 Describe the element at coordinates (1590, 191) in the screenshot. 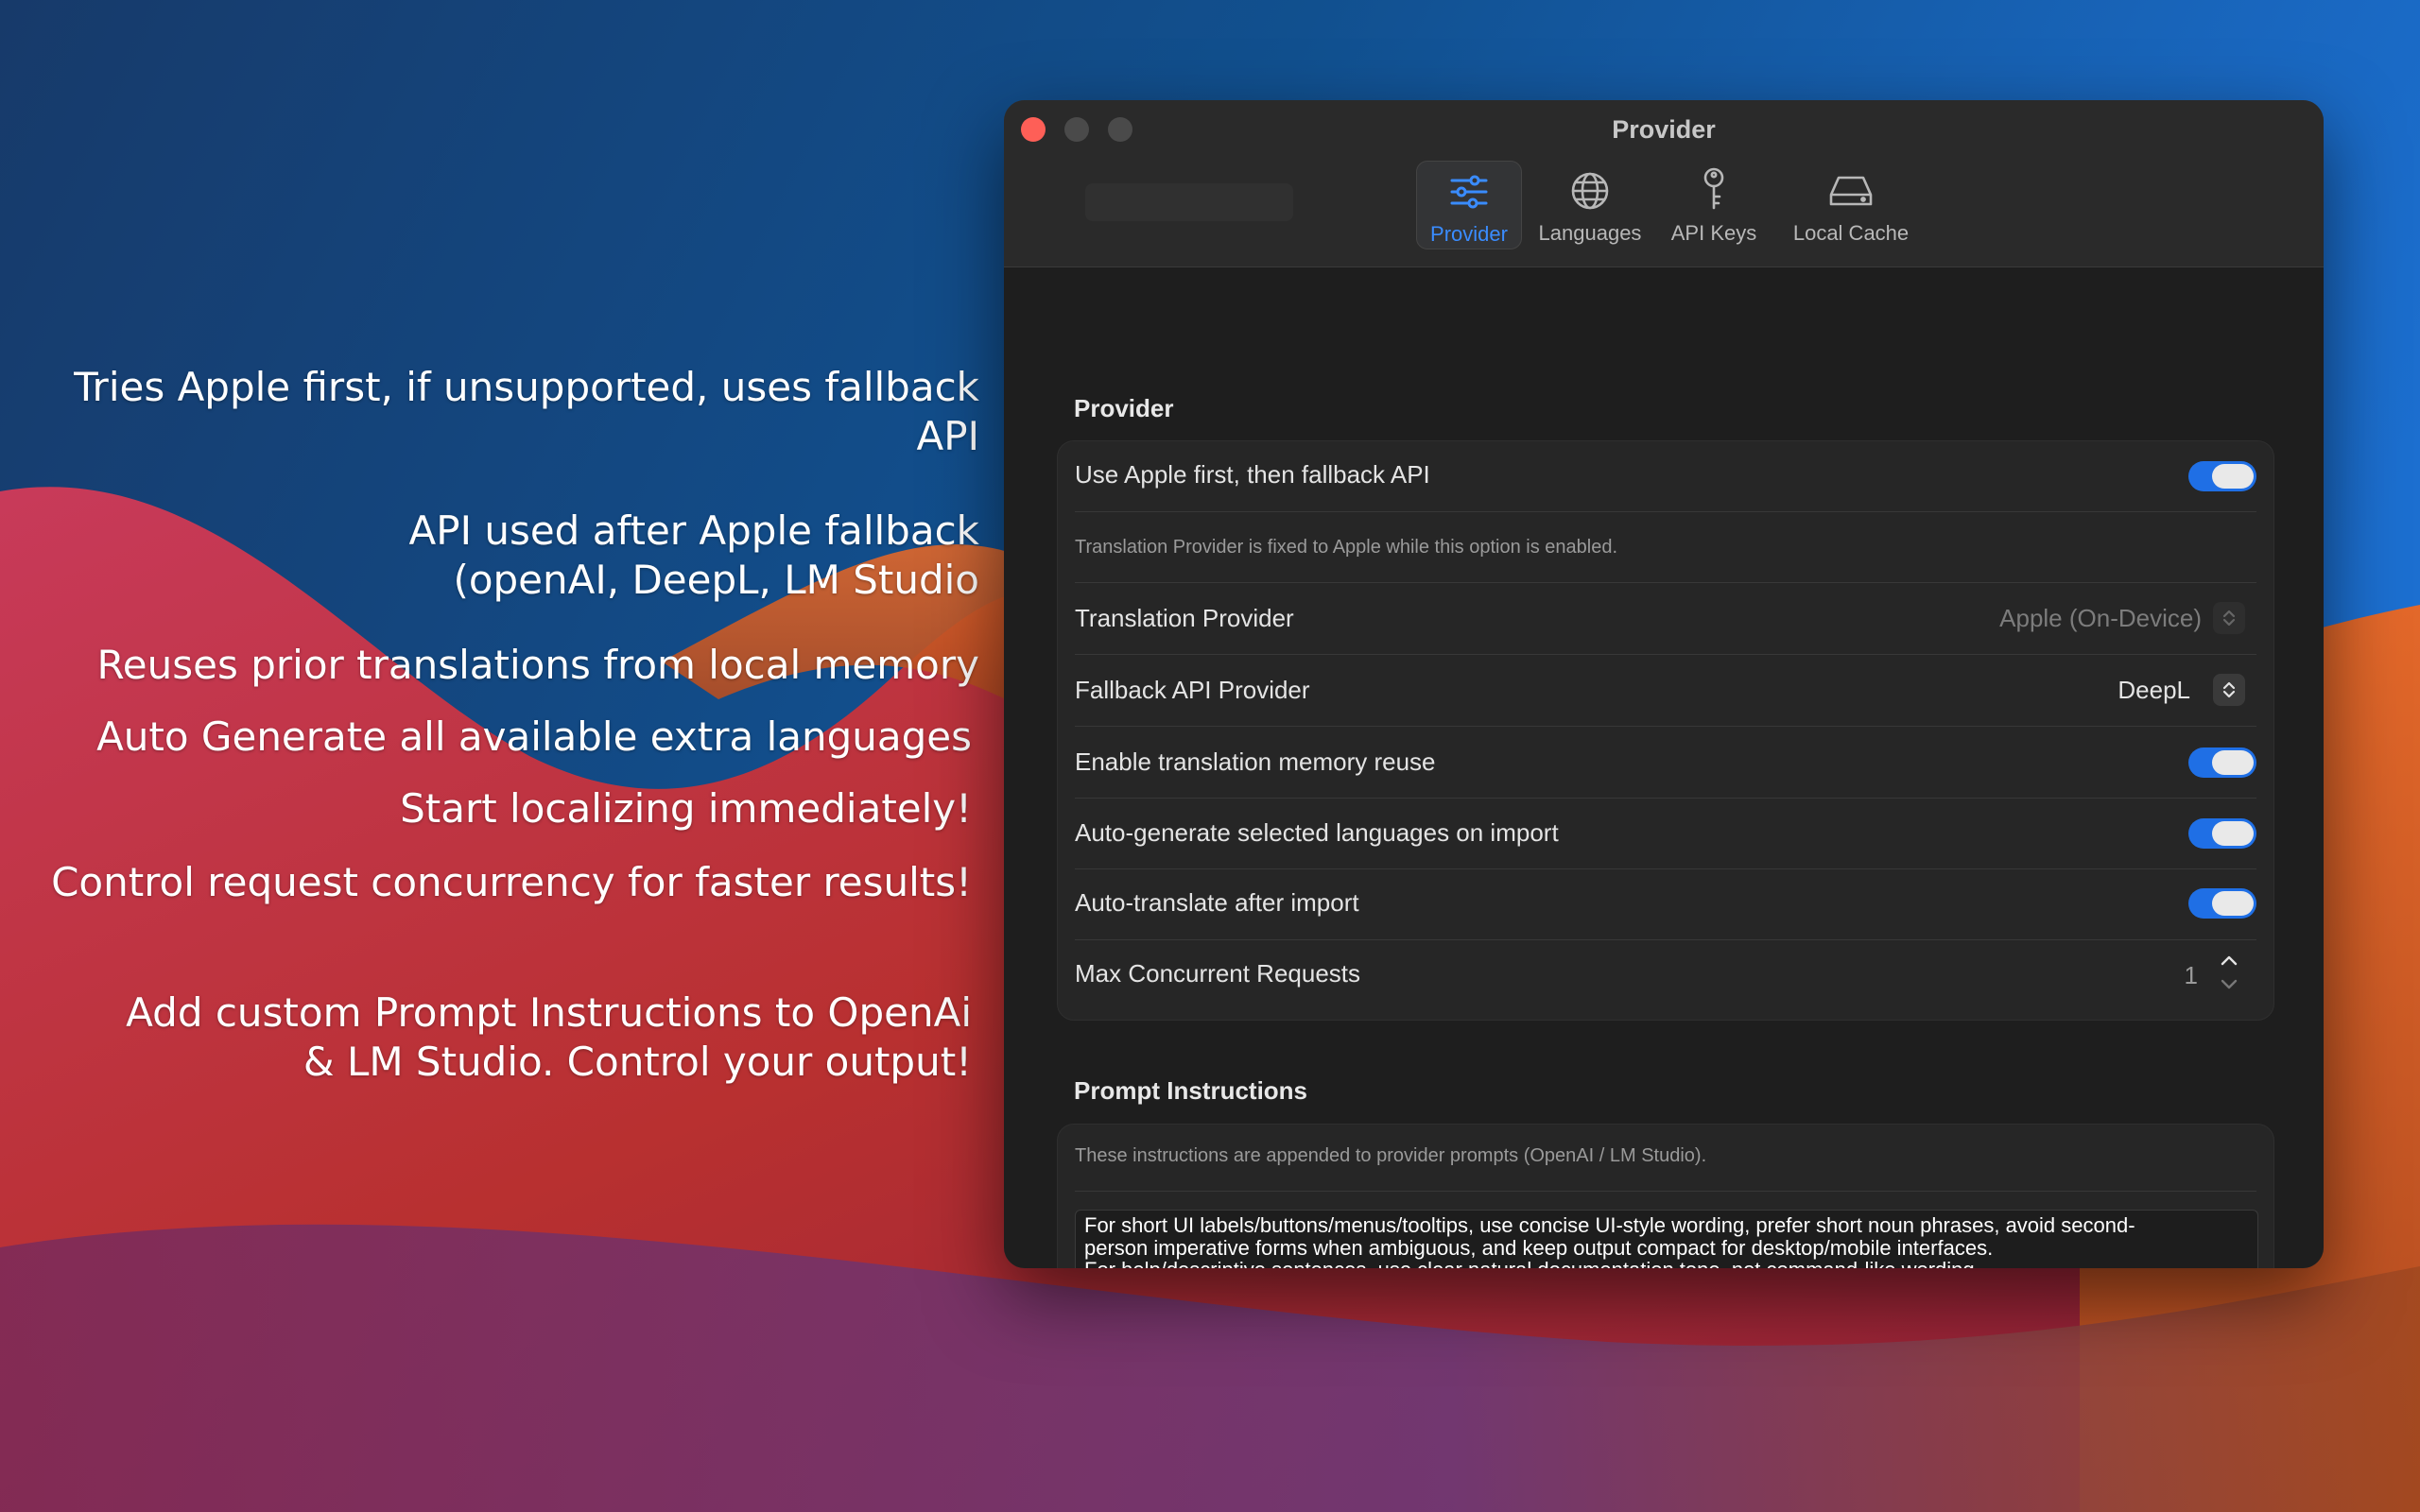

I see `globe-icon` at that location.